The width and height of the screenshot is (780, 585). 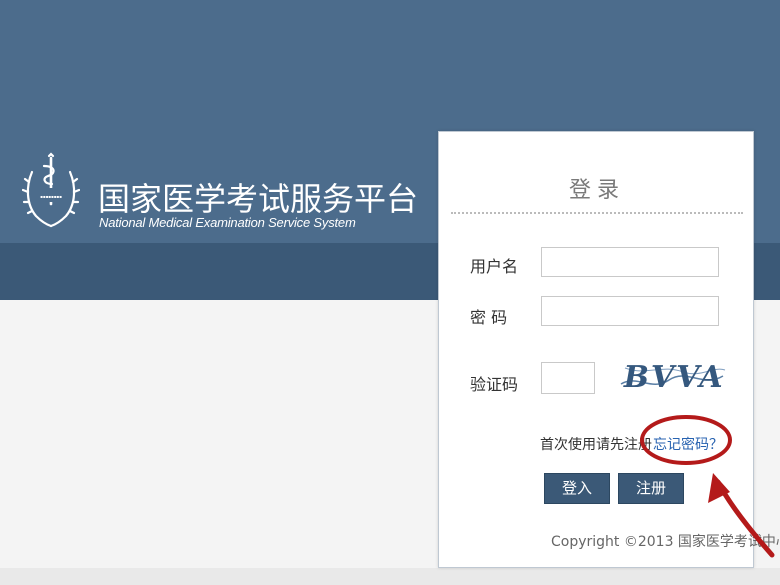 I want to click on site-title: 国家医学考试服务平台, so click(x=258, y=199).